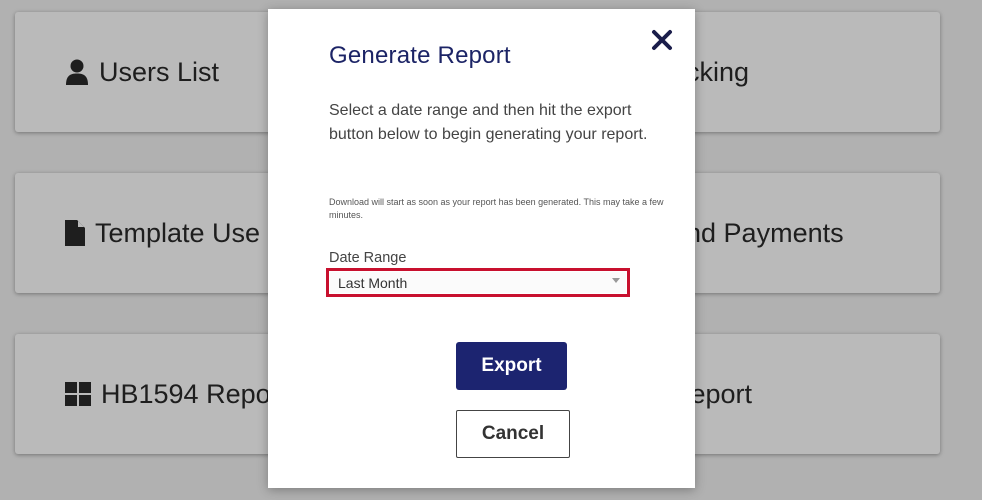 The image size is (982, 500). What do you see at coordinates (513, 434) in the screenshot?
I see `cancel-button: Cancel` at bounding box center [513, 434].